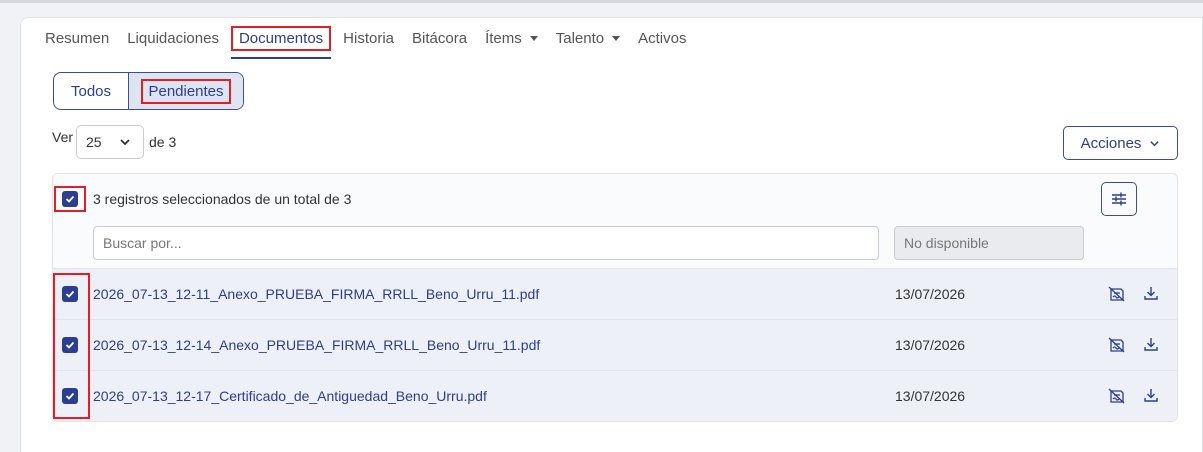  Describe the element at coordinates (173, 38) in the screenshot. I see `tab-liquidaciones: Liquidaciones` at that location.